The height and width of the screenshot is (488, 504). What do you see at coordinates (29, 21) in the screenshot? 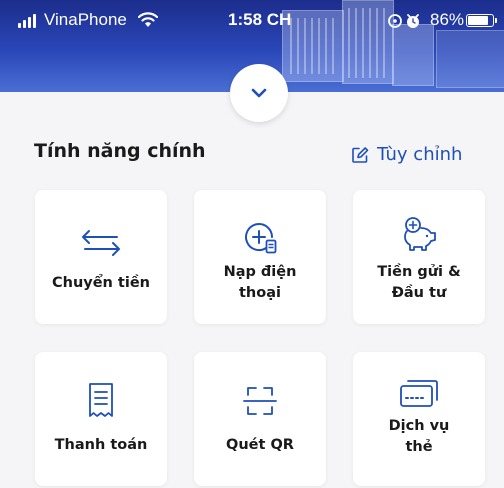
I see `signal-icon` at bounding box center [29, 21].